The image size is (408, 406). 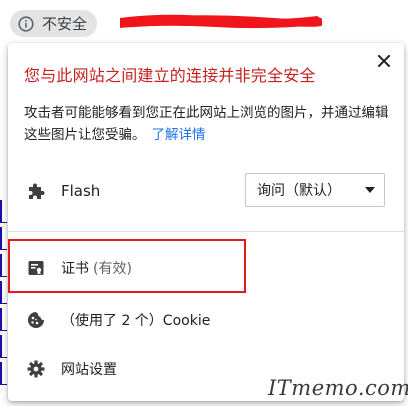 I want to click on warning-body-text: 攻击者可能能够看到您正在此网站上浏览的图片，并通过编辑这些图片让您受骗。, so click(x=206, y=124).